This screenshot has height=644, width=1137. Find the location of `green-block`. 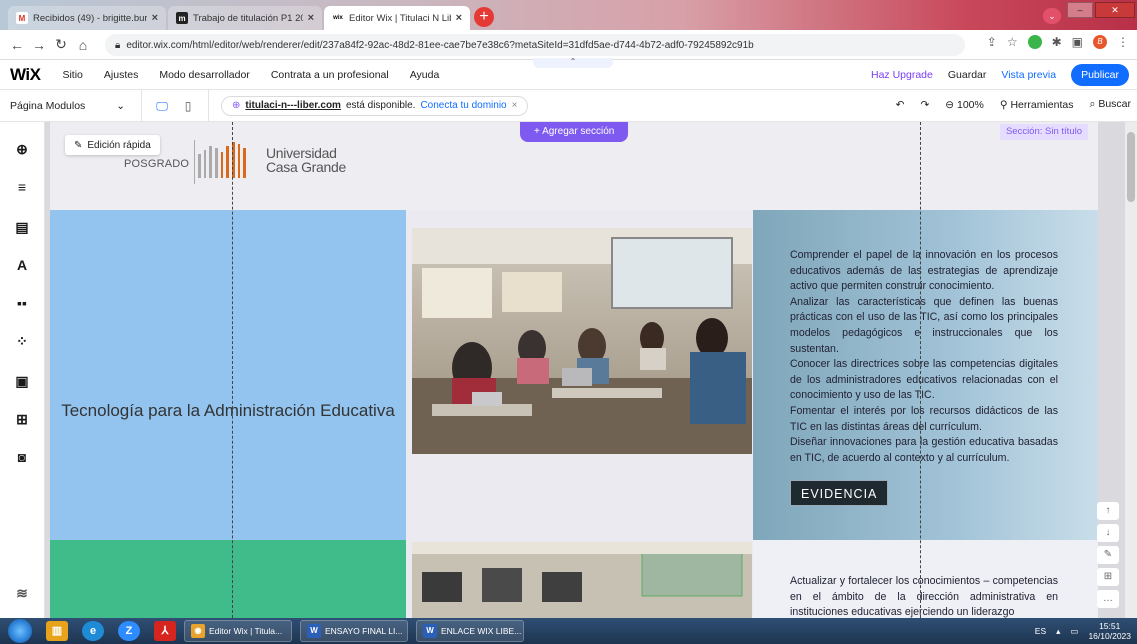

green-block is located at coordinates (228, 579).